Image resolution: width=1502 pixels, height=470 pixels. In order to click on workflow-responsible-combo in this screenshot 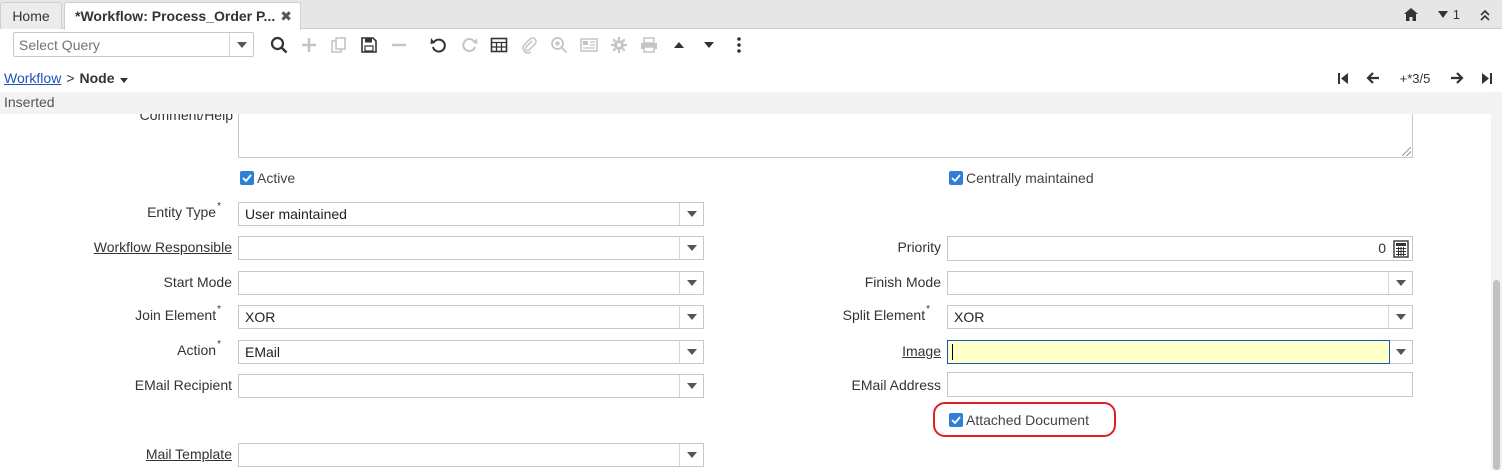, I will do `click(471, 248)`.